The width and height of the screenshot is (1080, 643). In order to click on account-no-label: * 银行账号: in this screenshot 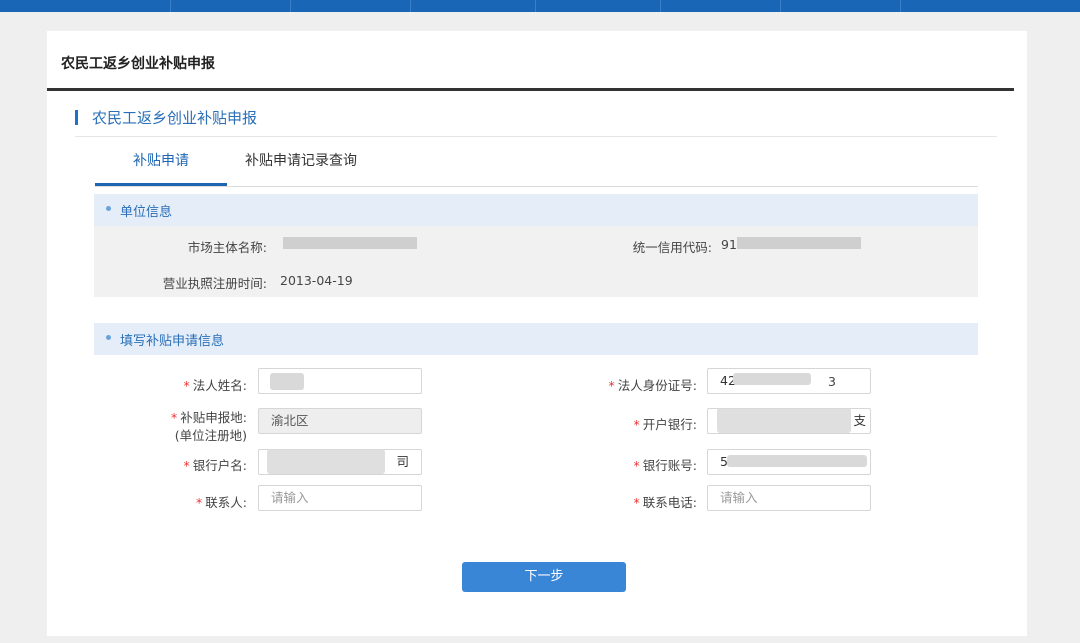, I will do `click(665, 465)`.